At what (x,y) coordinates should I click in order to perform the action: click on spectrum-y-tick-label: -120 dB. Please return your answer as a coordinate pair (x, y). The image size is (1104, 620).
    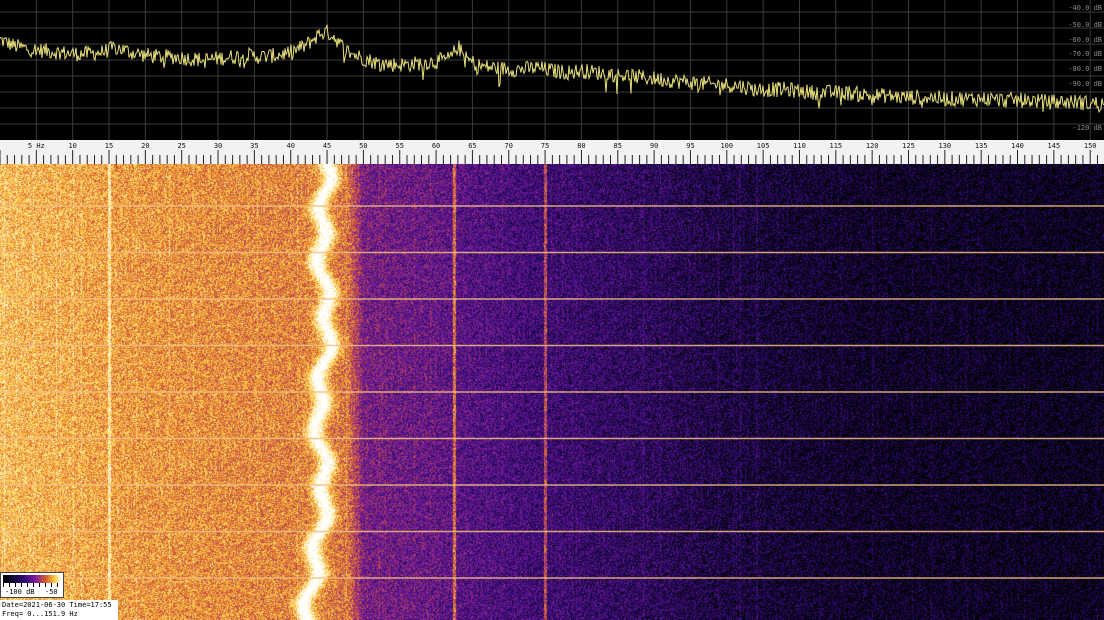
    Looking at the image, I should click on (1087, 128).